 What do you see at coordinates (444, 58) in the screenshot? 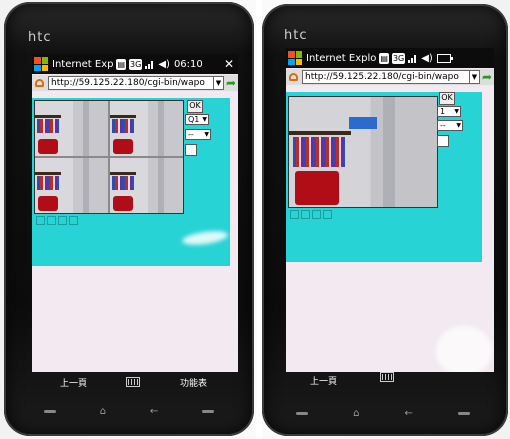
I see `battery-icon` at bounding box center [444, 58].